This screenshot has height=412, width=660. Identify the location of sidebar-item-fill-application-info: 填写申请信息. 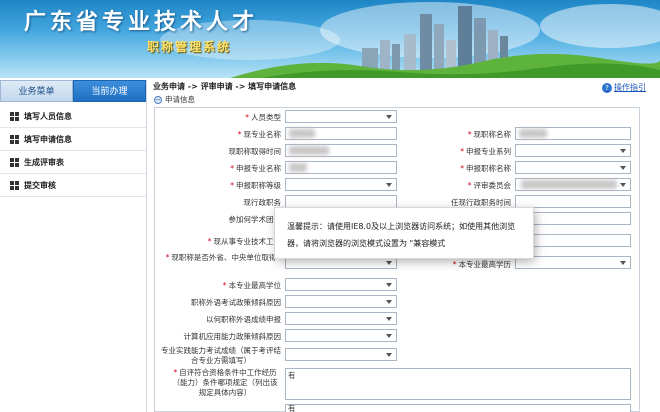
(73, 139).